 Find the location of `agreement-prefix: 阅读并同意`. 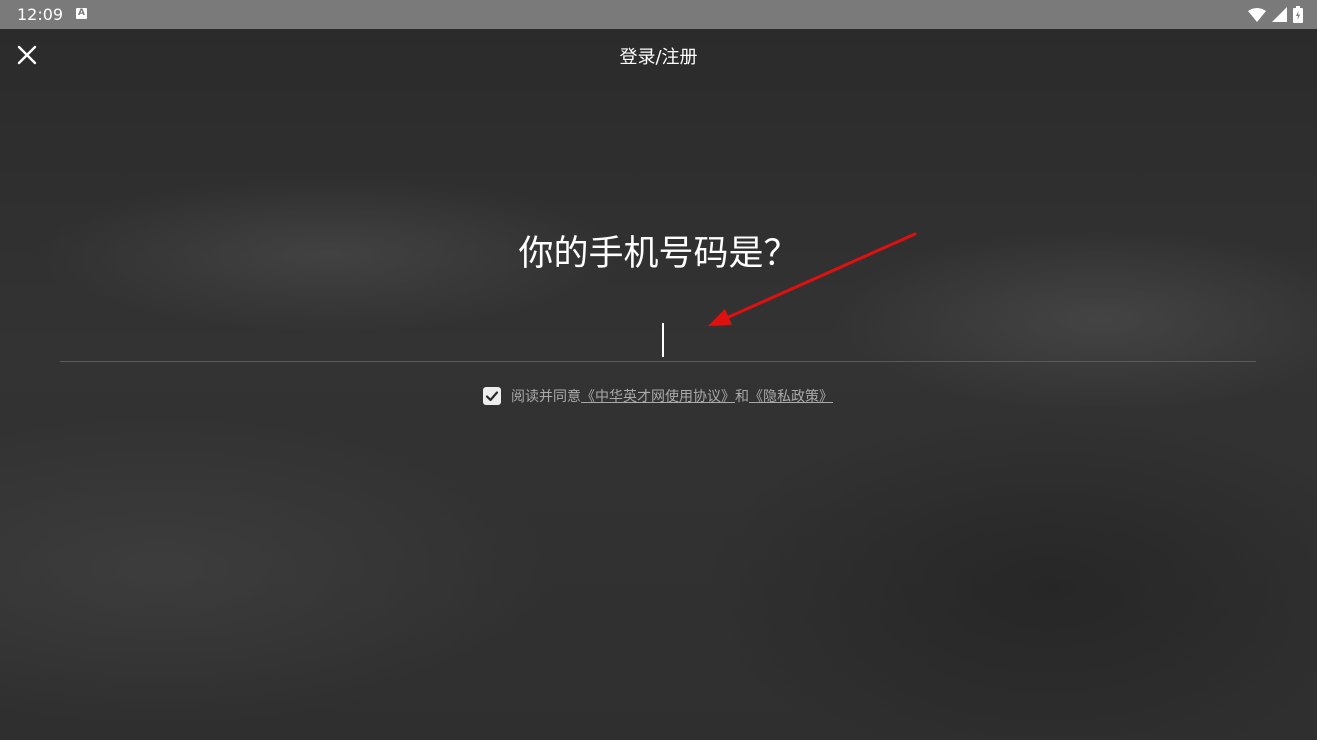

agreement-prefix: 阅读并同意 is located at coordinates (546, 397).